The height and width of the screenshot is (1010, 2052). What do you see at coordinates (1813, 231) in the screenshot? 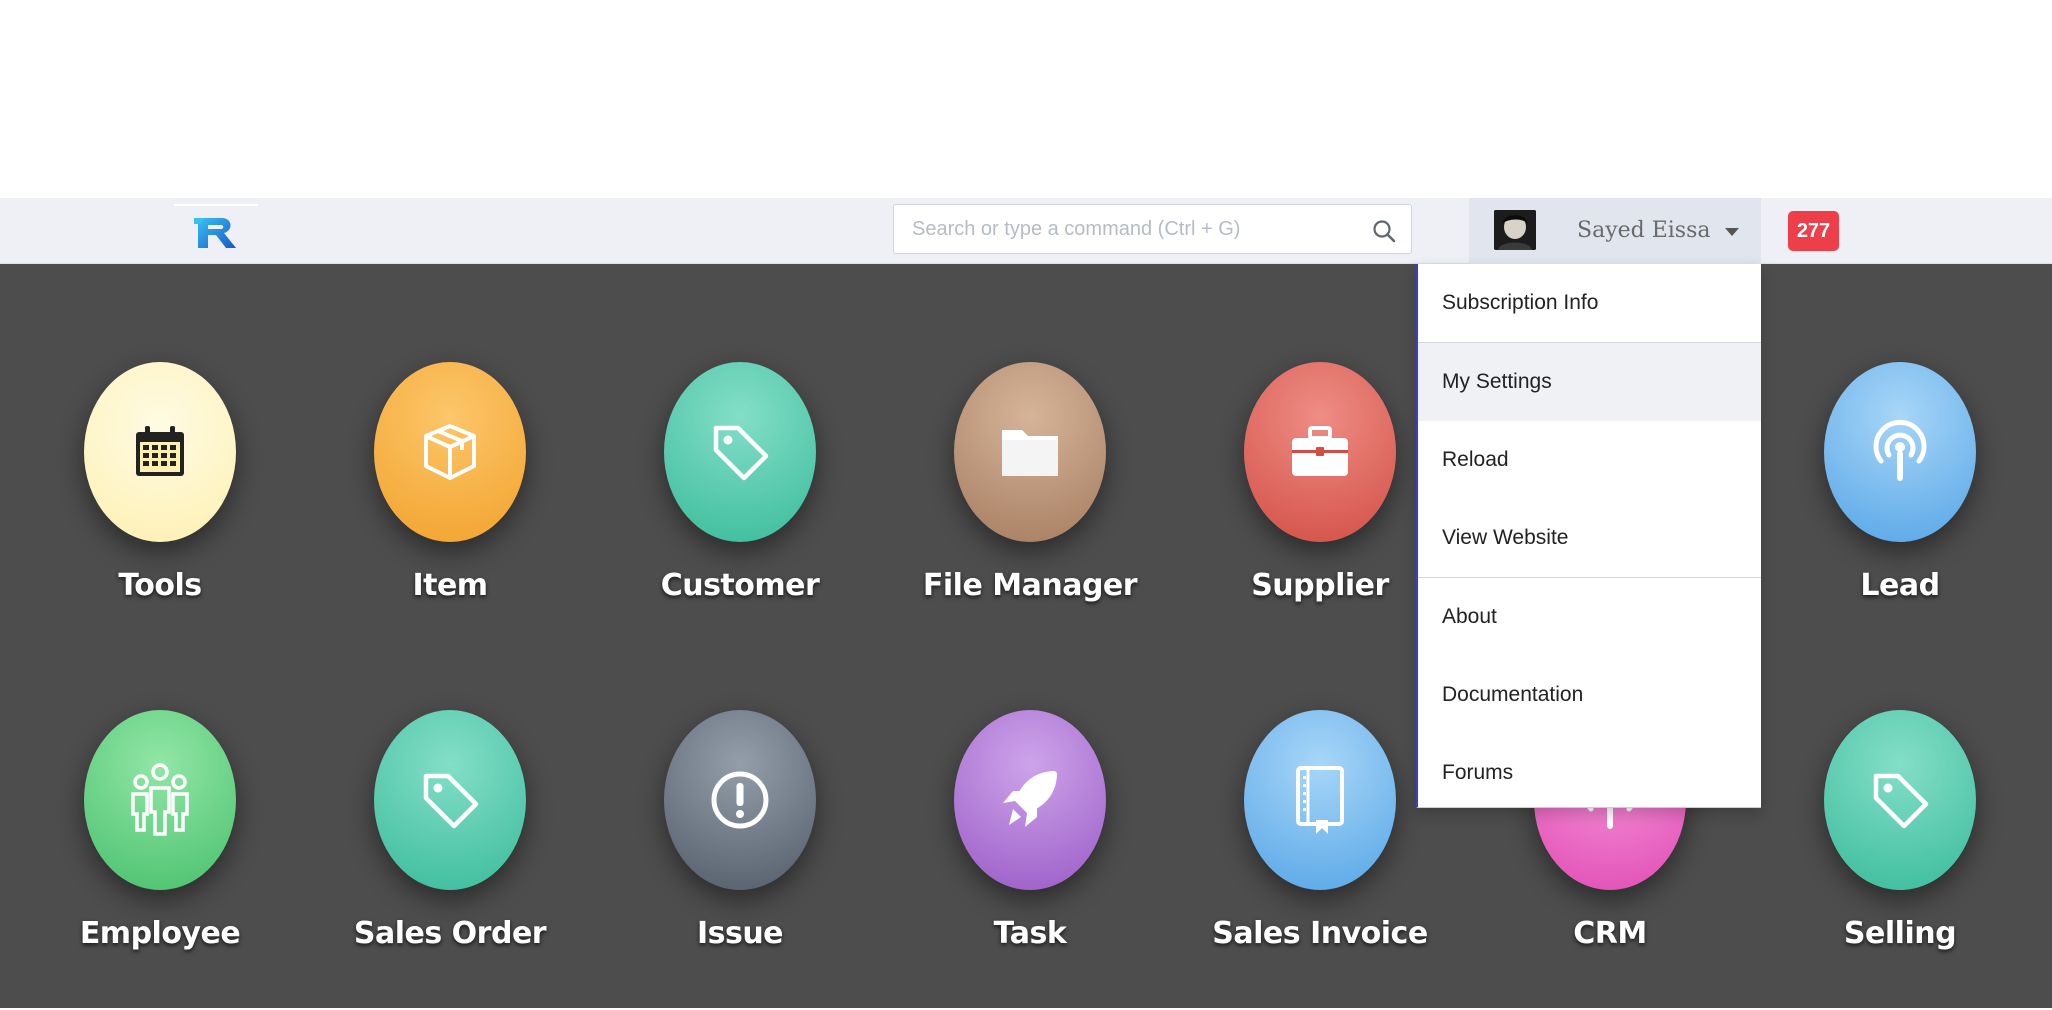
I see `notification-badge: 277` at bounding box center [1813, 231].